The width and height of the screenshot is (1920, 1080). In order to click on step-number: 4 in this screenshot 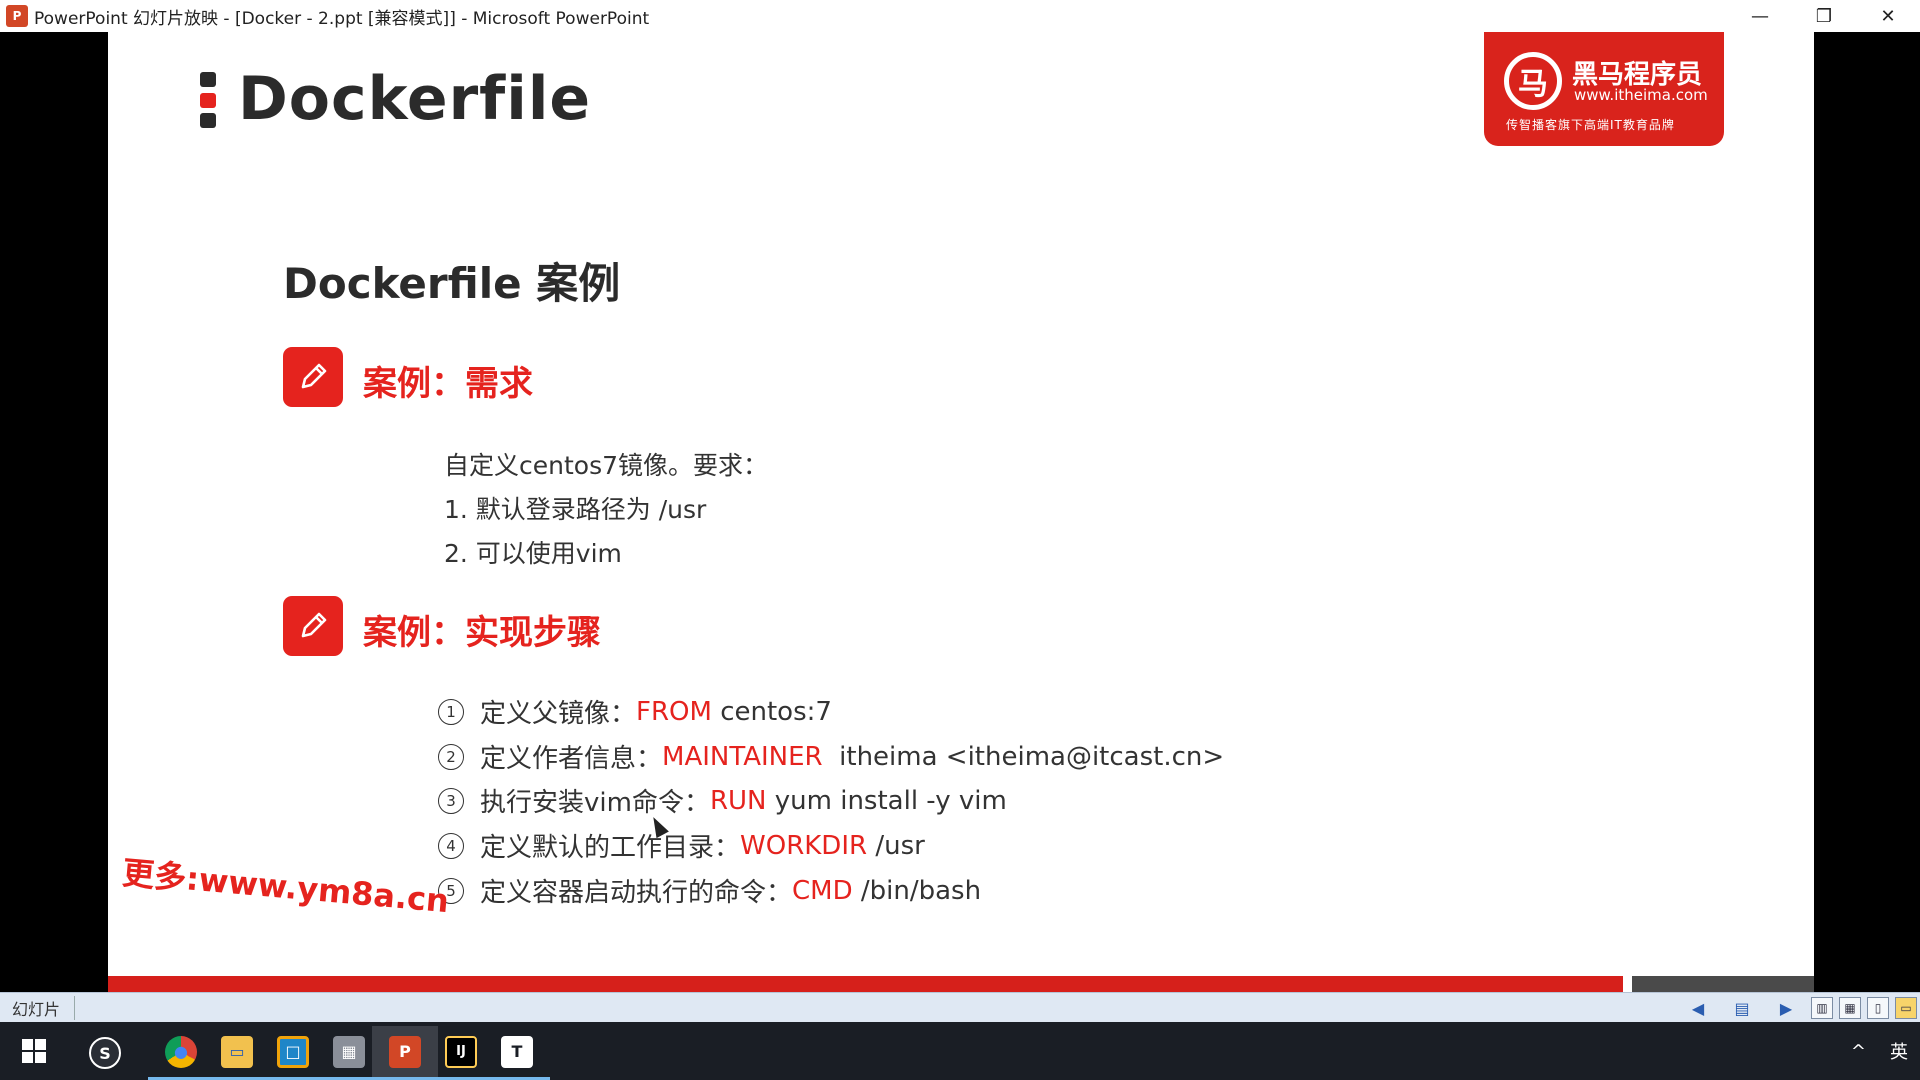, I will do `click(451, 845)`.